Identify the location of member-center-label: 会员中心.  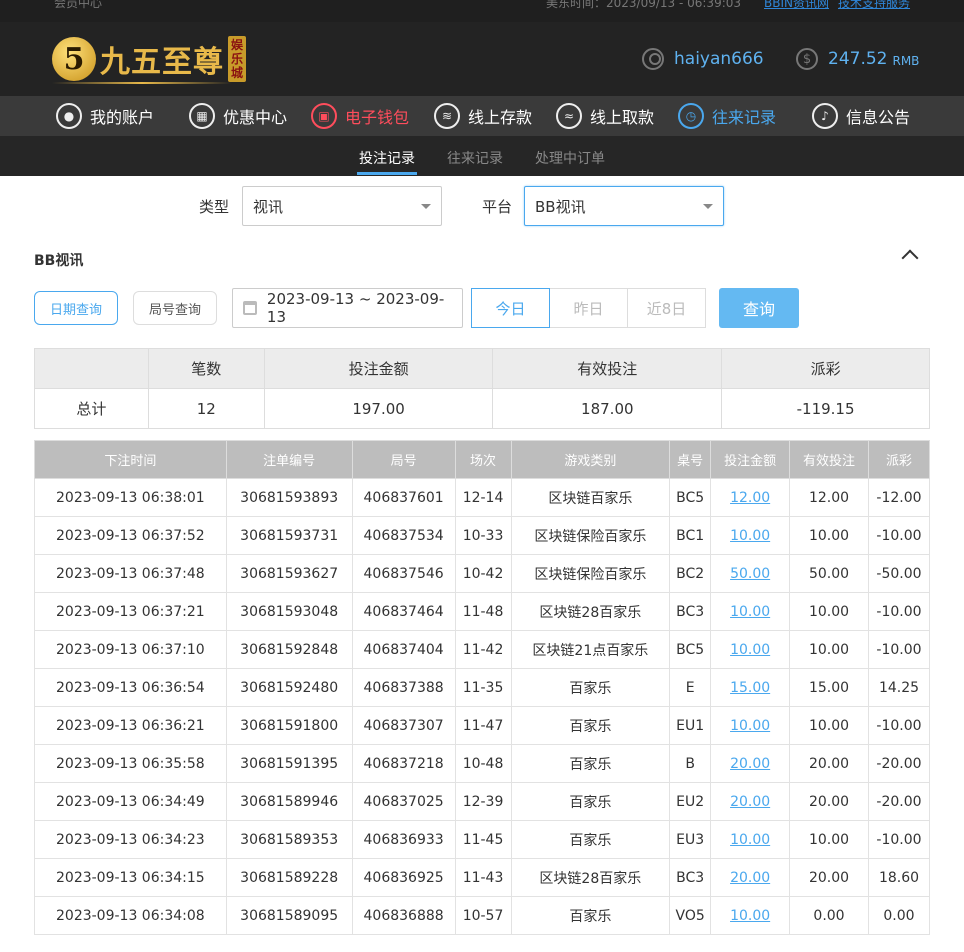
(78, 5).